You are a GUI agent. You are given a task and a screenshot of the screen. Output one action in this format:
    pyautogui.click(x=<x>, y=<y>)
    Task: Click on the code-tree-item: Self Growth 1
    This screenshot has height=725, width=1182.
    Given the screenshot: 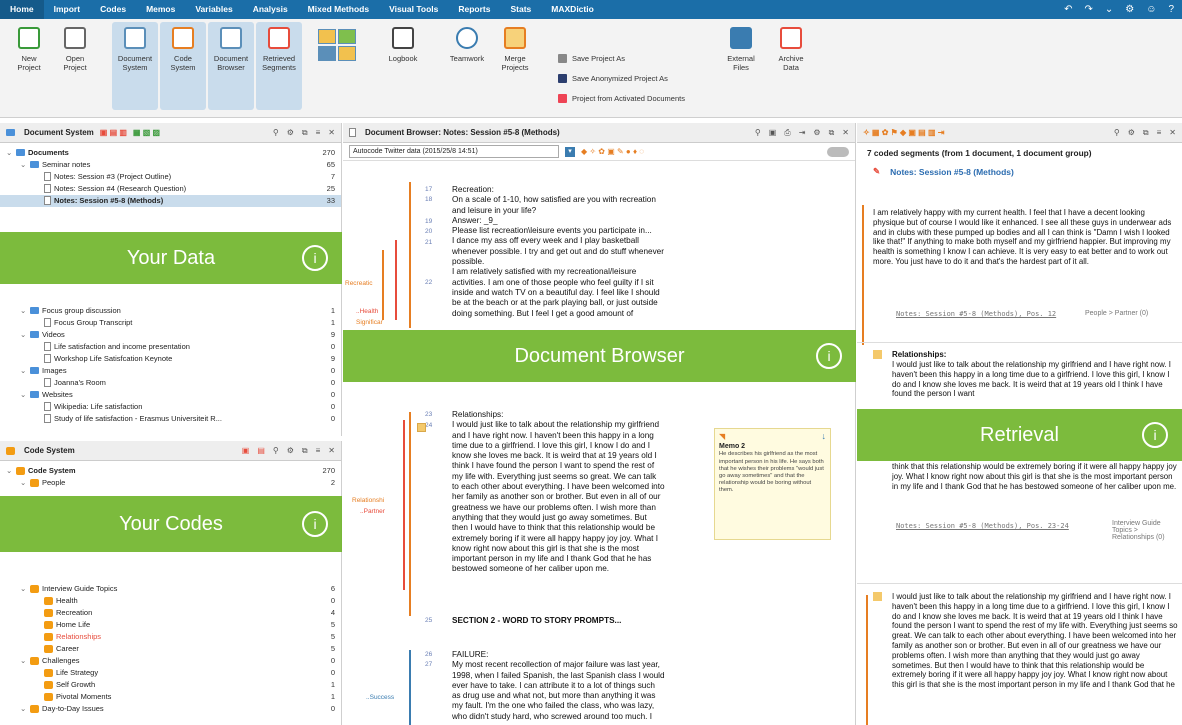 What is the action you would take?
    pyautogui.click(x=170, y=685)
    